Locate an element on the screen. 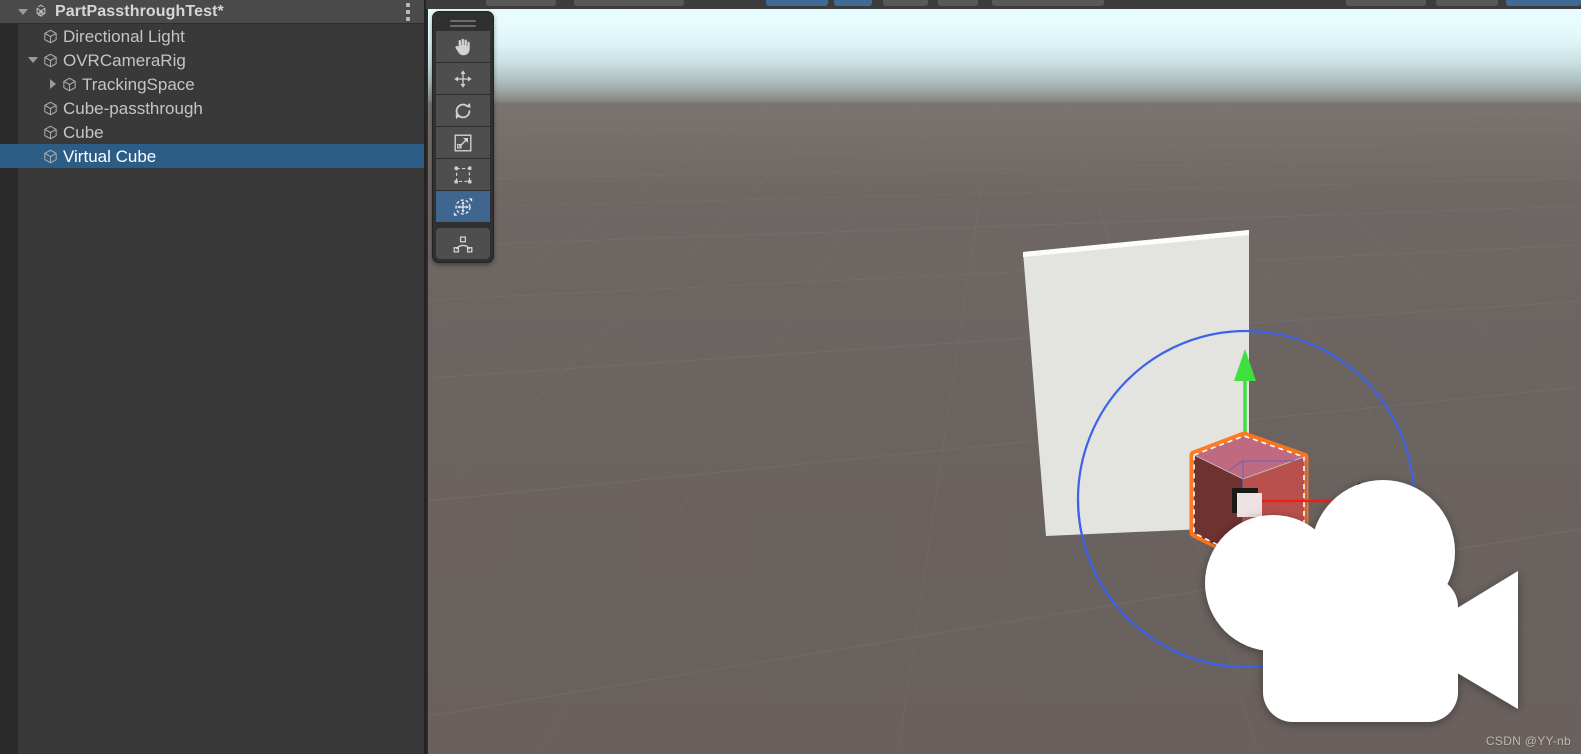  csdn-watermark: CSDN @YY-nb is located at coordinates (1528, 741).